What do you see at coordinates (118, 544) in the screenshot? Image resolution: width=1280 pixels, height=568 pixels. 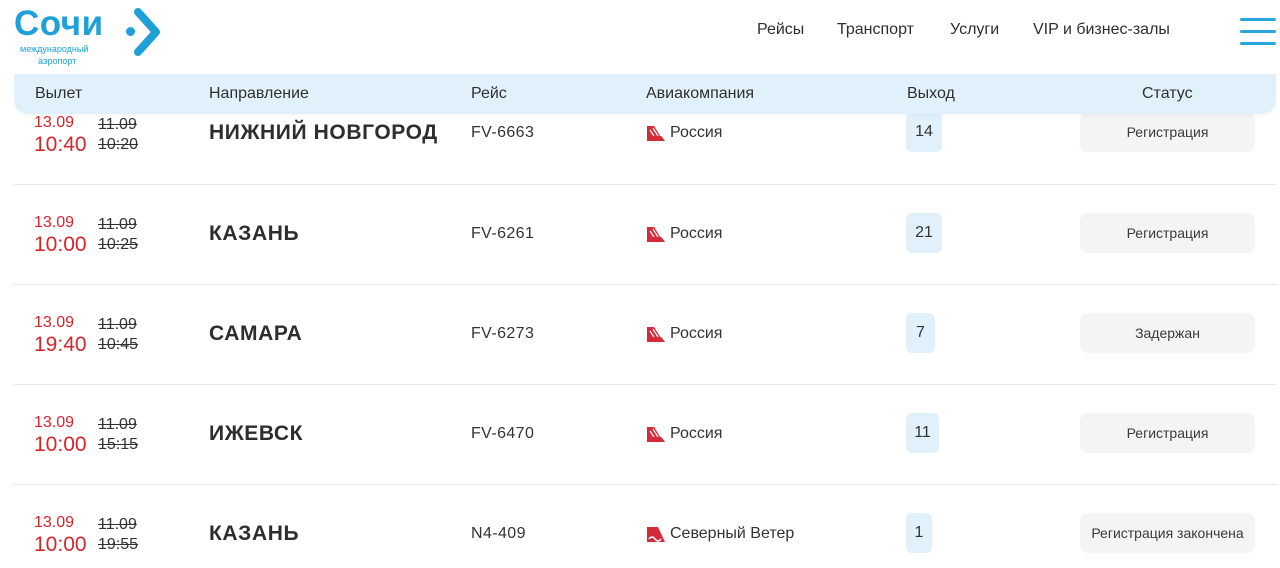 I see `old-time: 19:55` at bounding box center [118, 544].